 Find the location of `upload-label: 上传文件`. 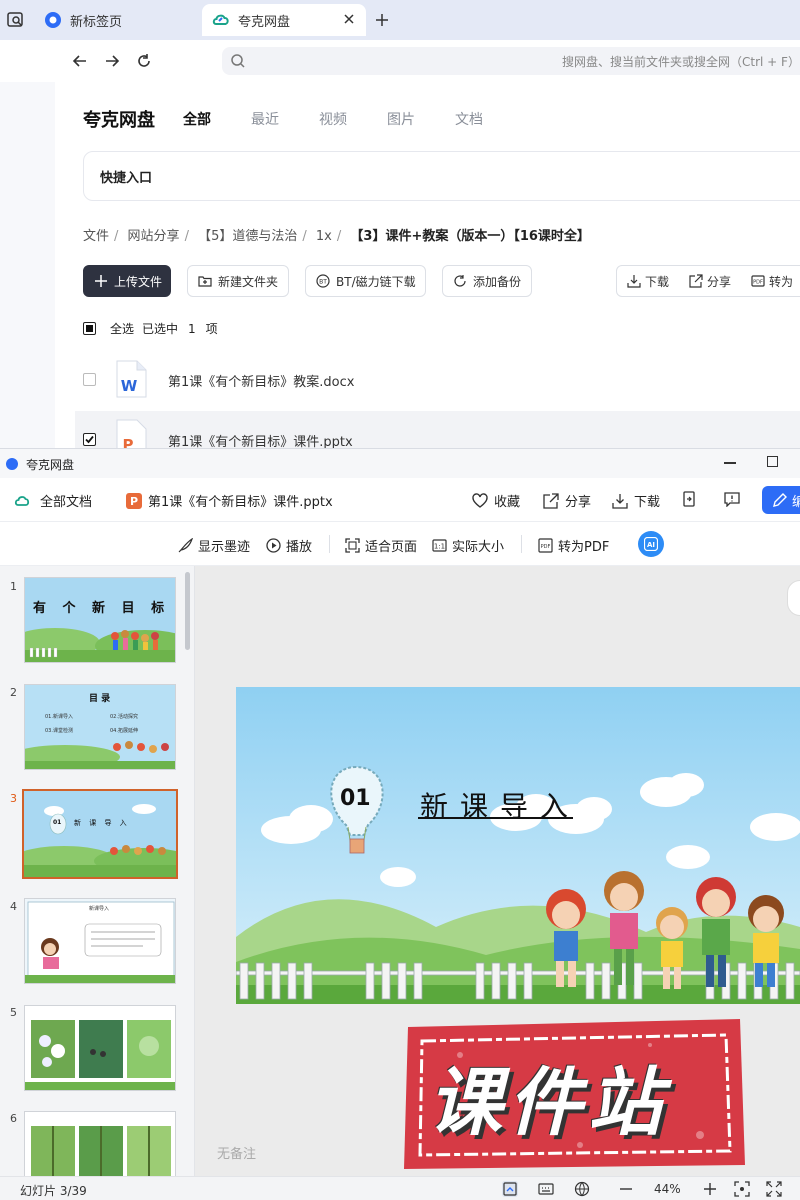

upload-label: 上传文件 is located at coordinates (138, 281).